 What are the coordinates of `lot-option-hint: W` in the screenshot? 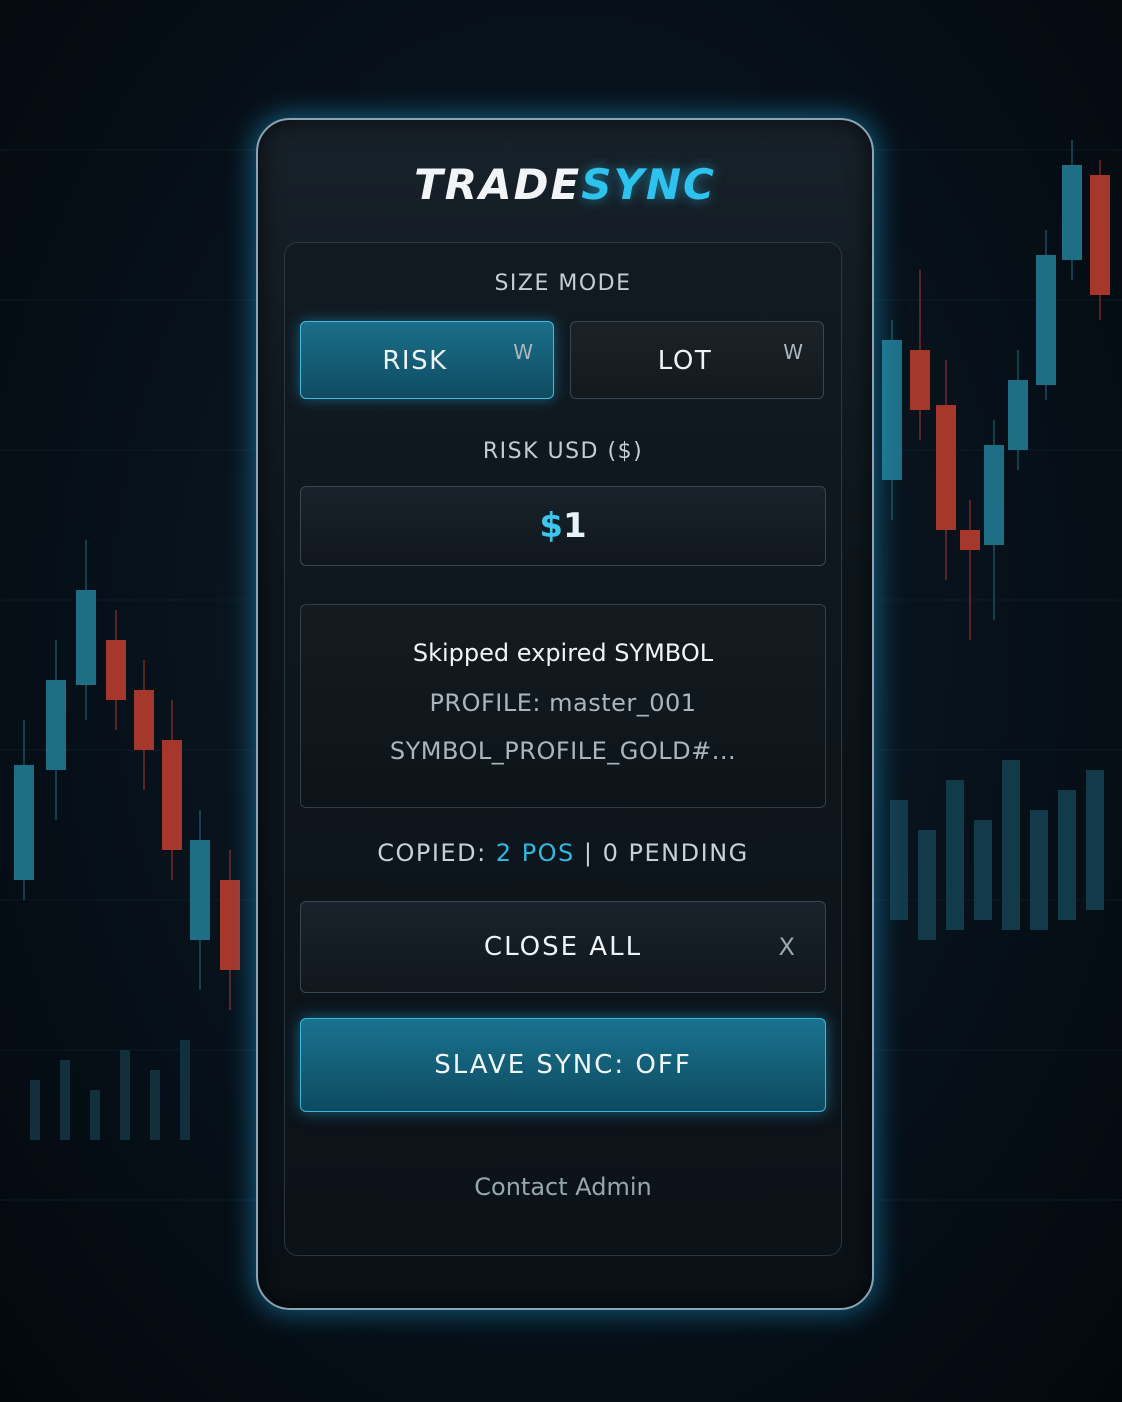 It's located at (793, 352).